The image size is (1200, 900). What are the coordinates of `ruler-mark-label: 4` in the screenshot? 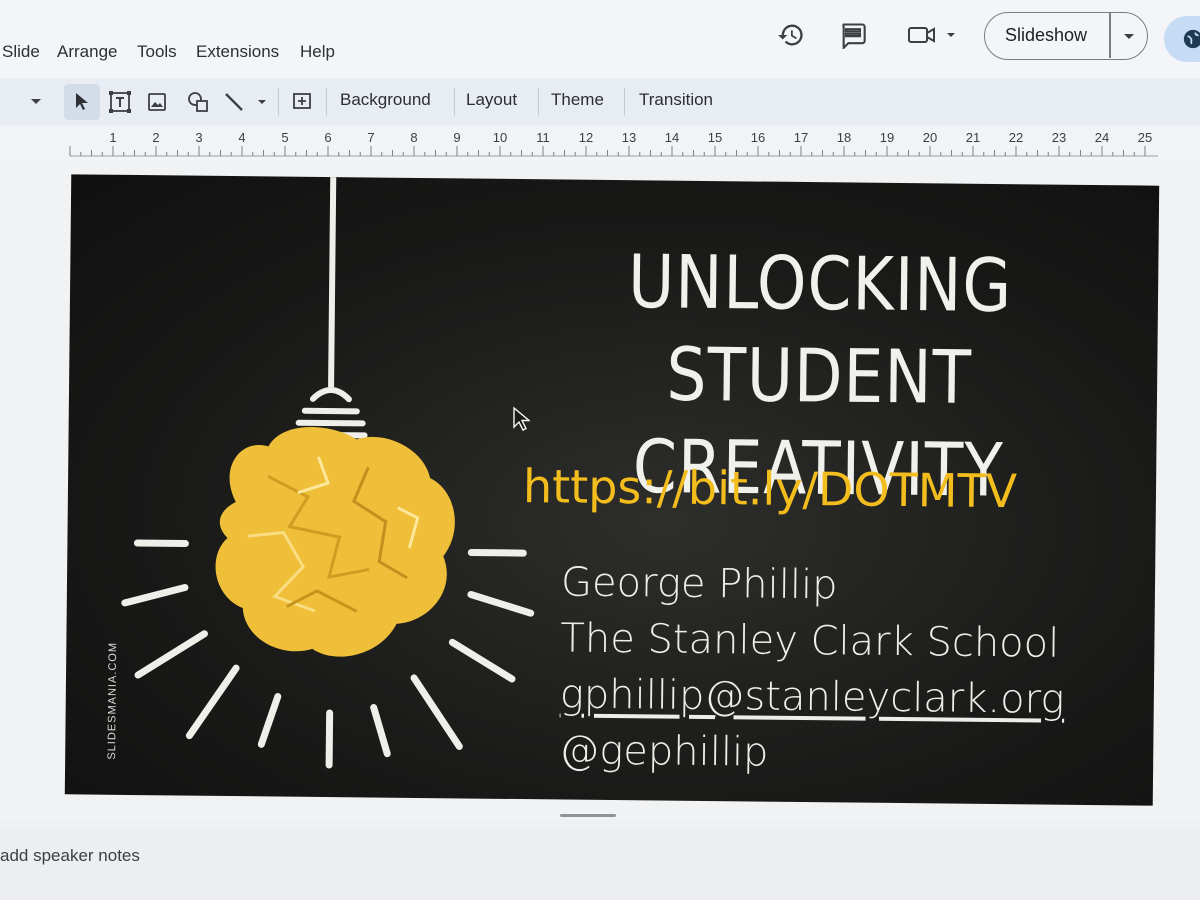 It's located at (241, 137).